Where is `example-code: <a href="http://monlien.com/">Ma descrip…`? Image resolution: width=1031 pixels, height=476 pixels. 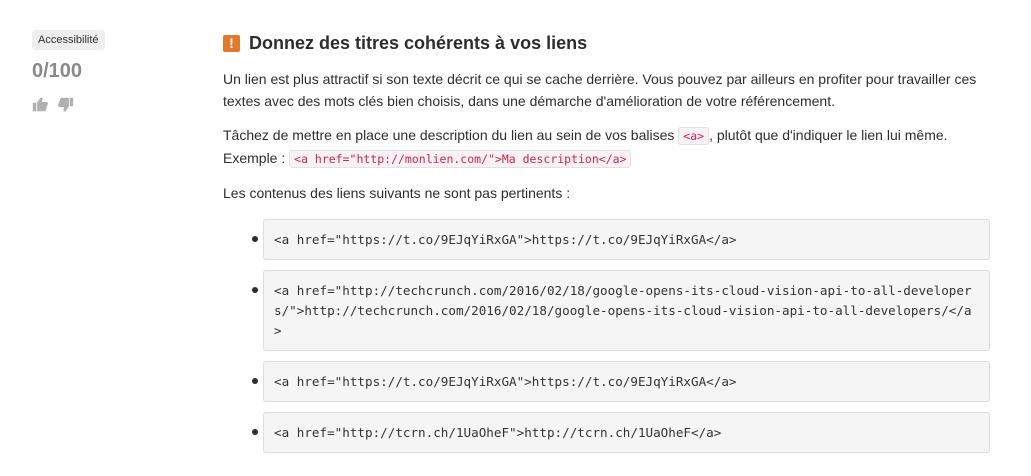
example-code: <a href="http://monlien.com/">Ma descrip… is located at coordinates (460, 159).